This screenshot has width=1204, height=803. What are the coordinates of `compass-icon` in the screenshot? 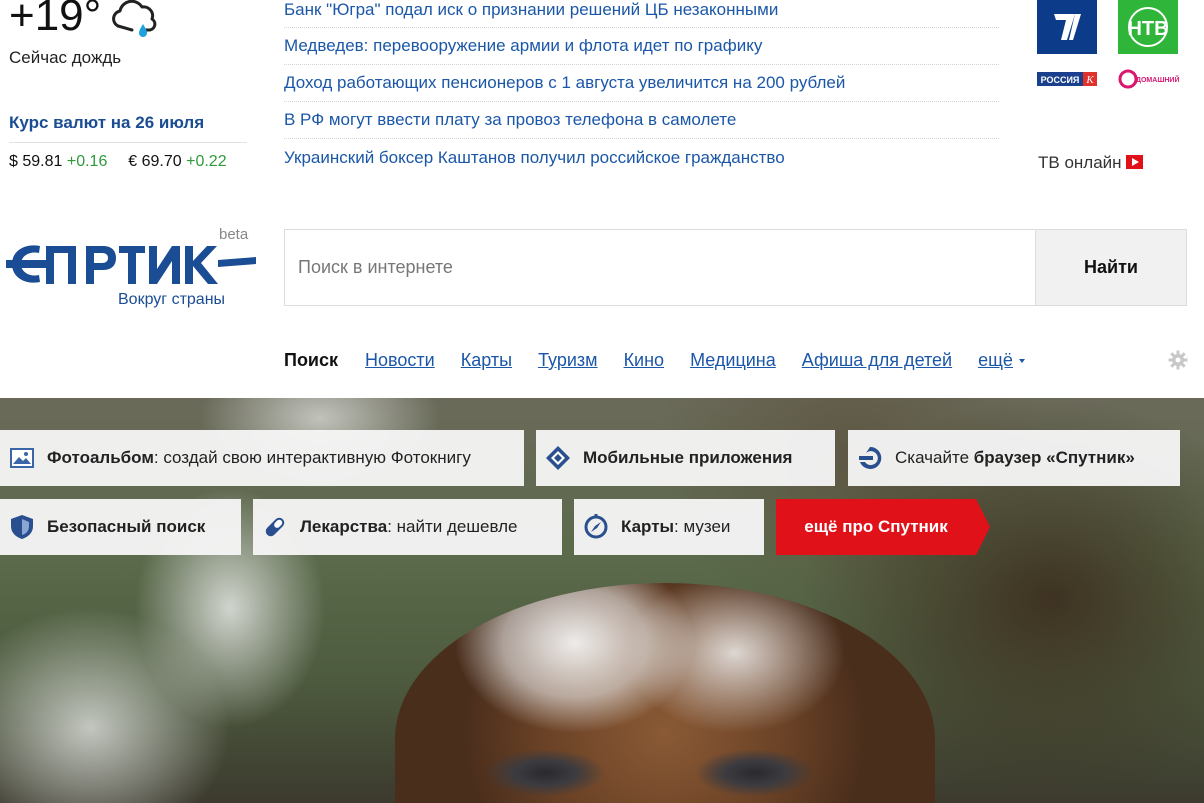 It's located at (596, 527).